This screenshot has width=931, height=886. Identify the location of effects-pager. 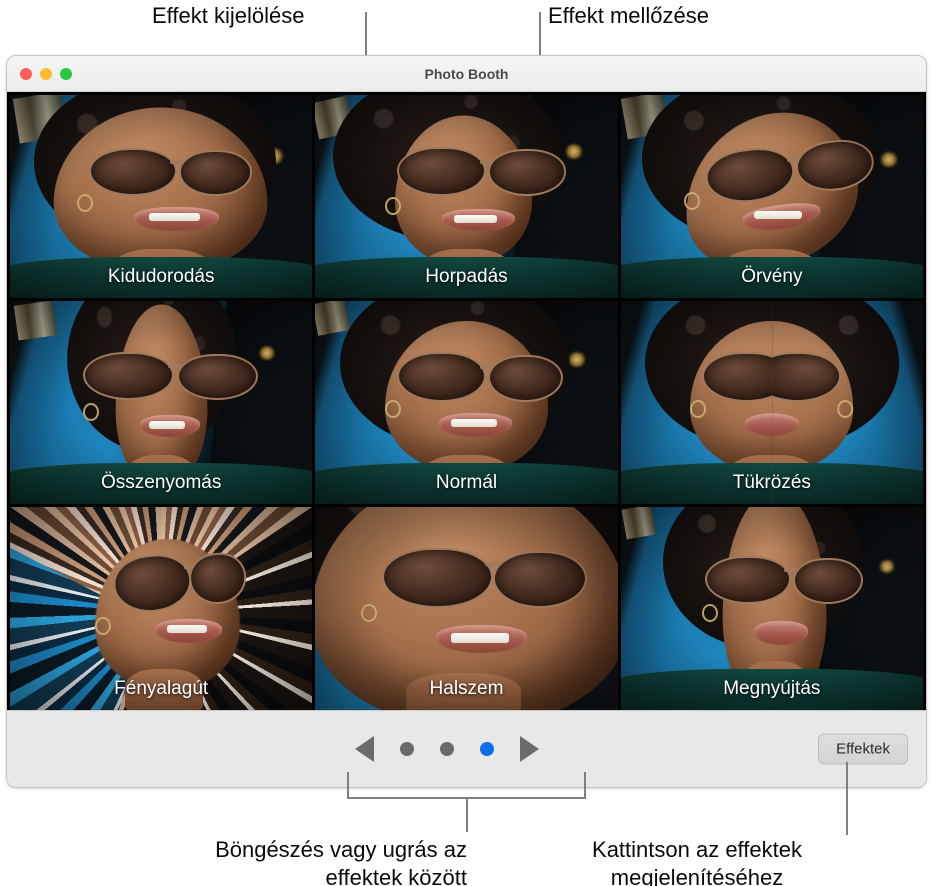
(446, 749).